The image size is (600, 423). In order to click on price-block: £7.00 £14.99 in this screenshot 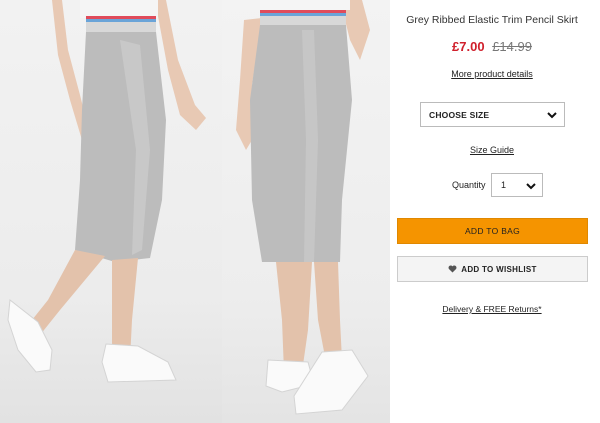, I will do `click(492, 46)`.